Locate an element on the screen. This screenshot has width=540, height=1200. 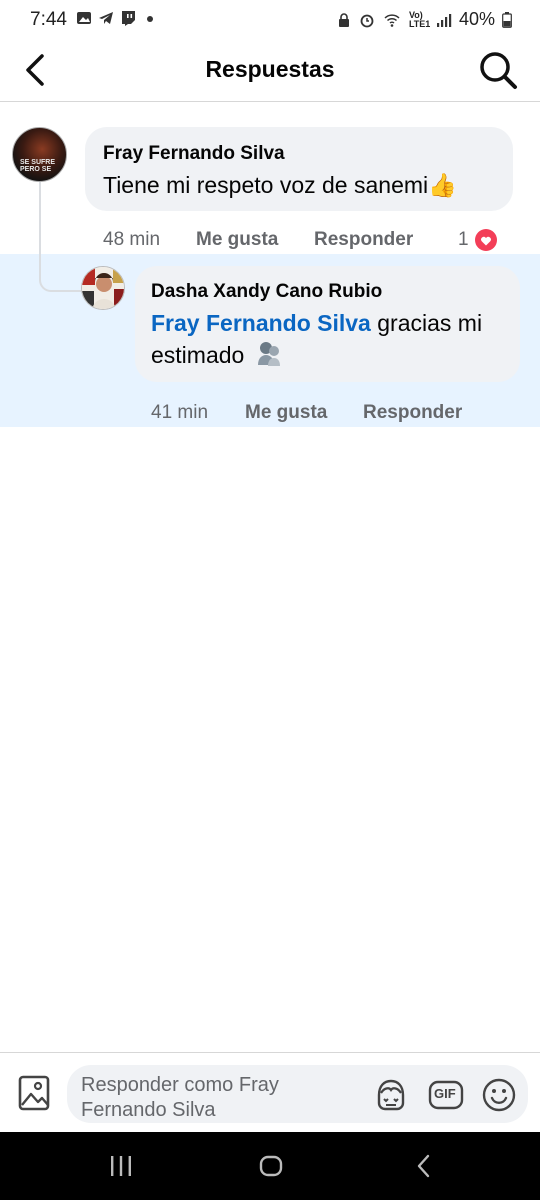
photo-button is located at coordinates (34, 1093).